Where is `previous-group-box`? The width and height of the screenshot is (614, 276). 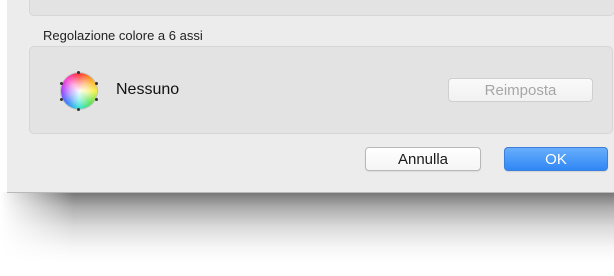 previous-group-box is located at coordinates (321, 8).